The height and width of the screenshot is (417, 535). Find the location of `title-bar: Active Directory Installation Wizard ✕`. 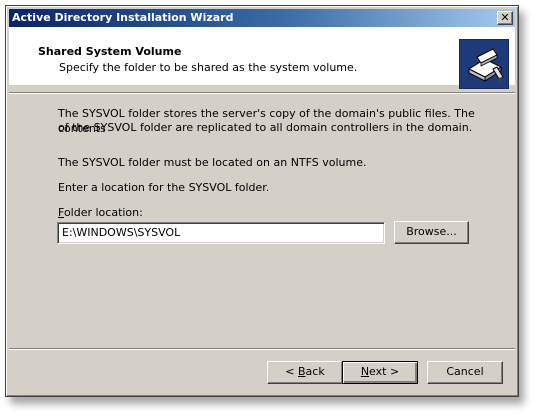

title-bar: Active Directory Installation Wizard ✕ is located at coordinates (262, 18).